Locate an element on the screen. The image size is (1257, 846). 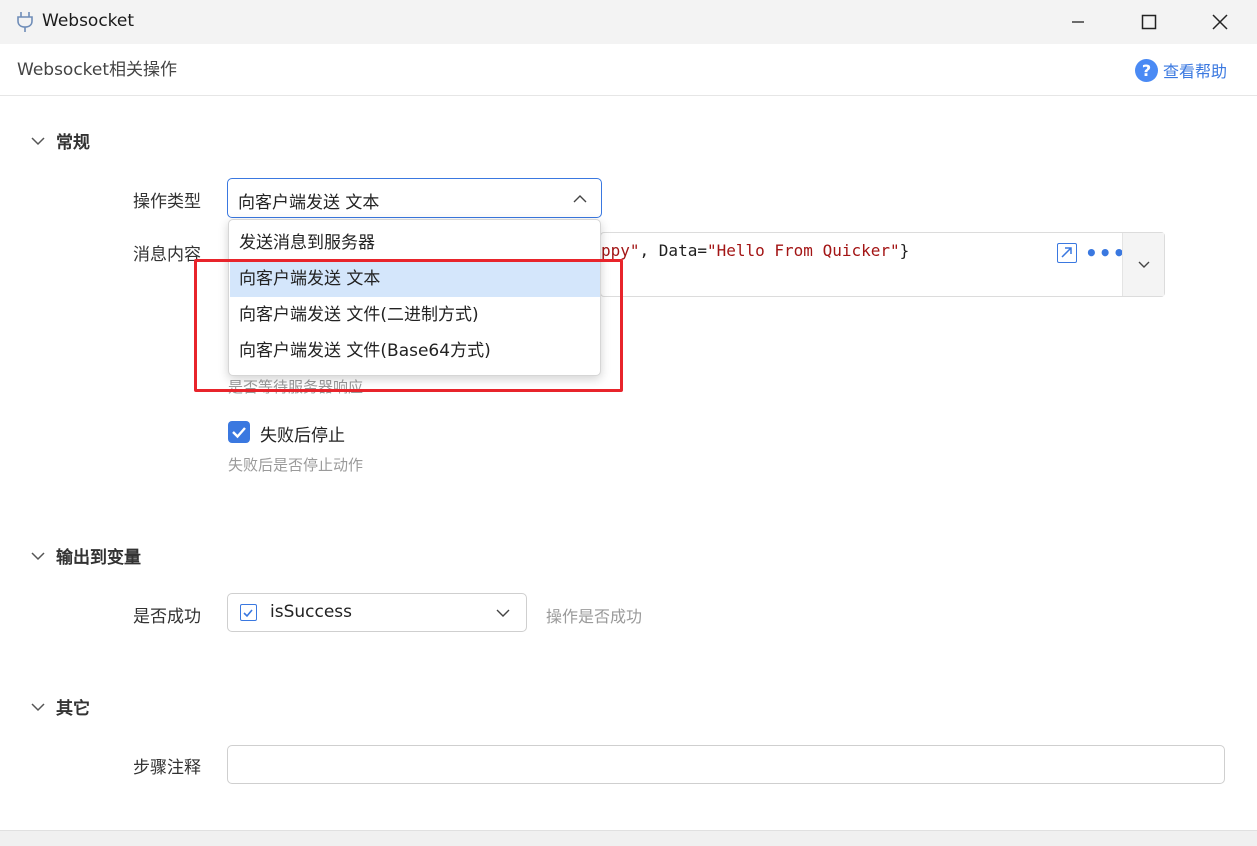
code-string: ppy" is located at coordinates (620, 250).